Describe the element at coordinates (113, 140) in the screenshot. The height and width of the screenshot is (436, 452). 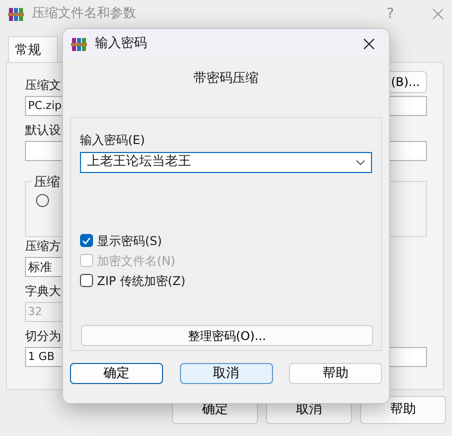
I see `password-label: 输入密码(E)` at that location.